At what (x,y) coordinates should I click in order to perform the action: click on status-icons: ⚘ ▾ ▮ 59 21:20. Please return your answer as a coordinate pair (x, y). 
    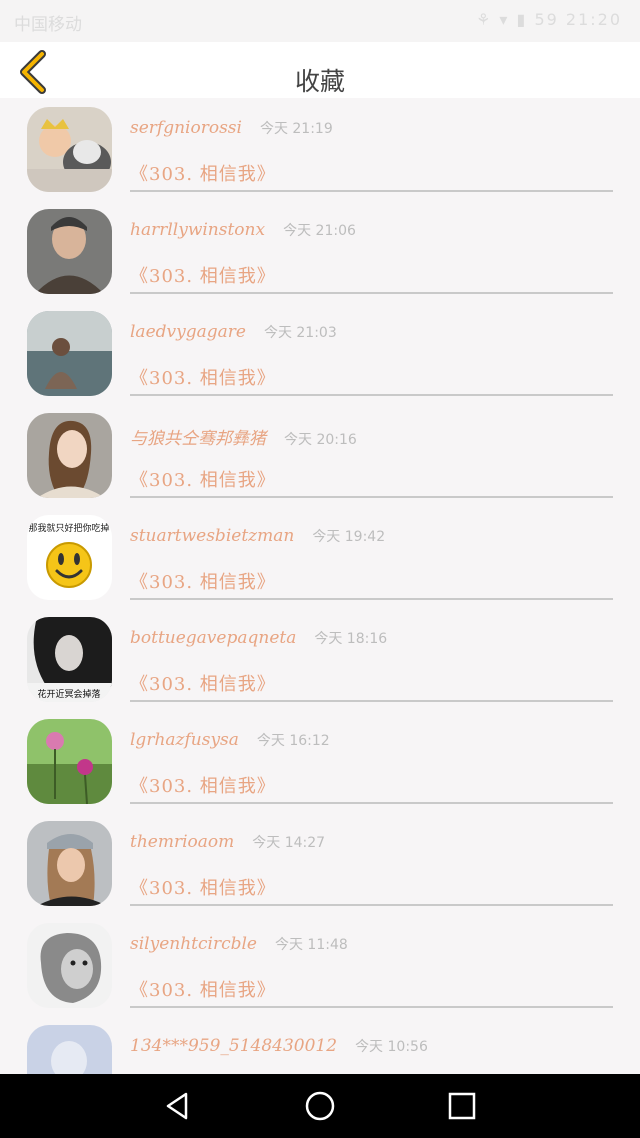
    Looking at the image, I should click on (549, 19).